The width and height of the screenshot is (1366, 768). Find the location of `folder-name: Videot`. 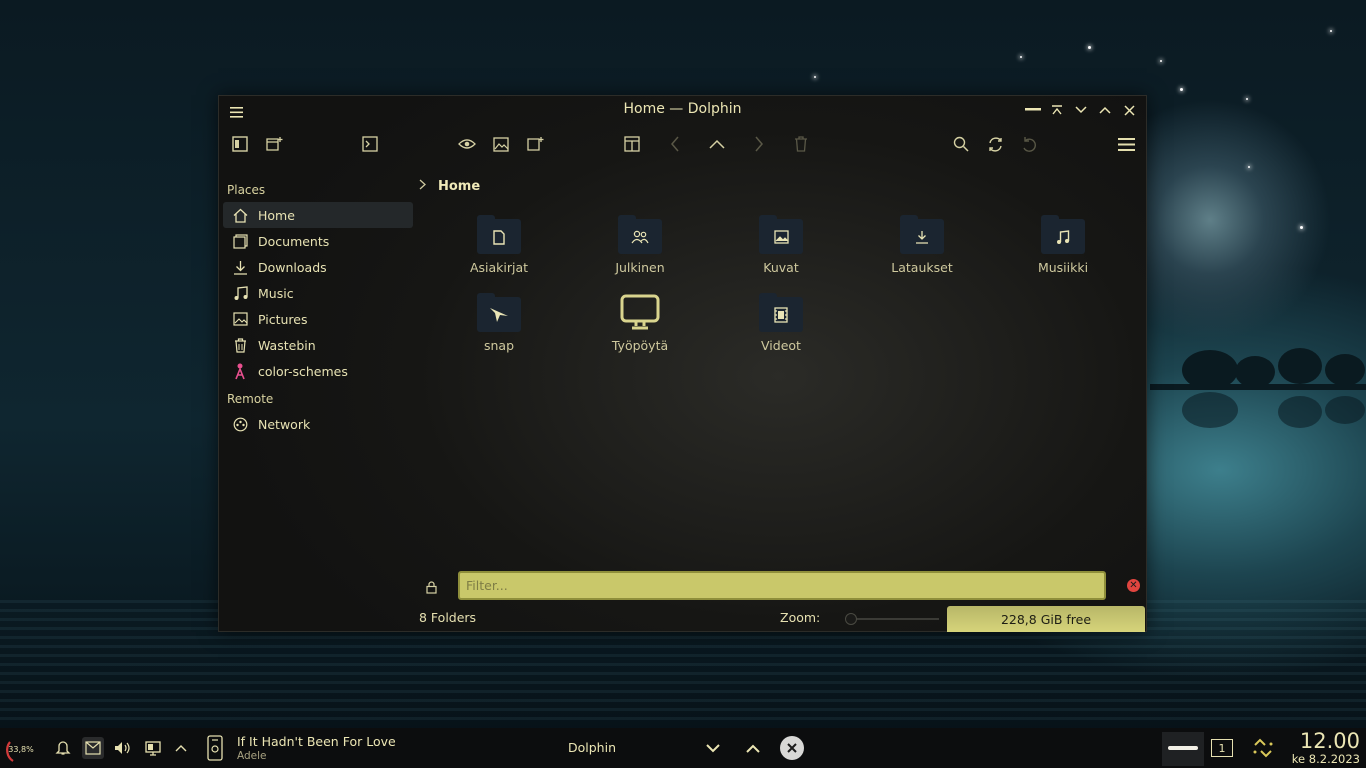

folder-name: Videot is located at coordinates (781, 345).